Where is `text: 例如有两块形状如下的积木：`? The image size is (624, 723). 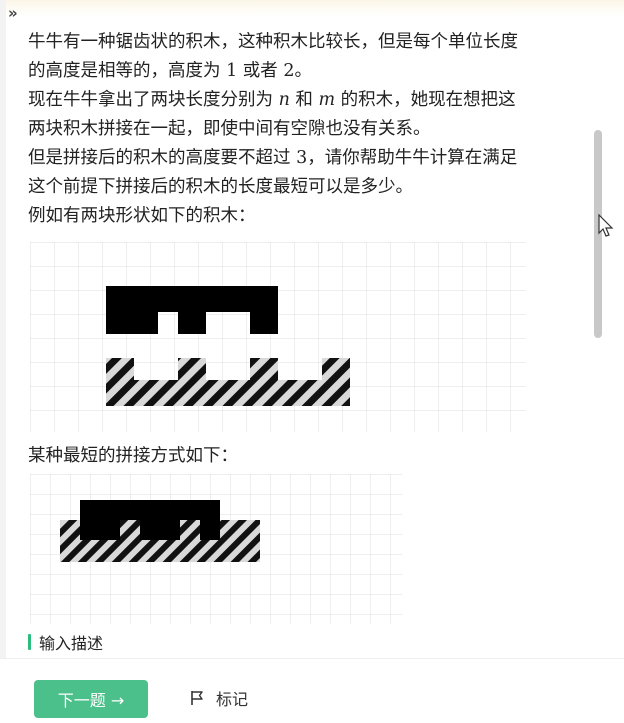 text: 例如有两块形状如下的积木： is located at coordinates (142, 216).